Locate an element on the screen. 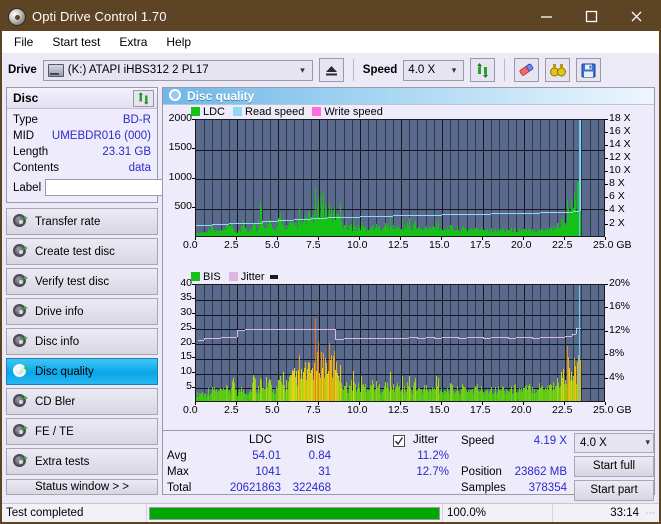 This screenshot has height=524, width=661. menu-item-help: Help is located at coordinates (181, 42).